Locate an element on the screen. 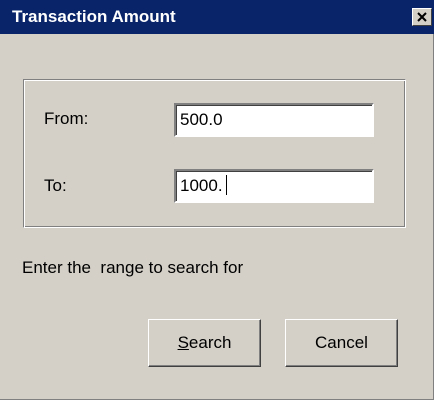  search-button: Search is located at coordinates (204, 343).